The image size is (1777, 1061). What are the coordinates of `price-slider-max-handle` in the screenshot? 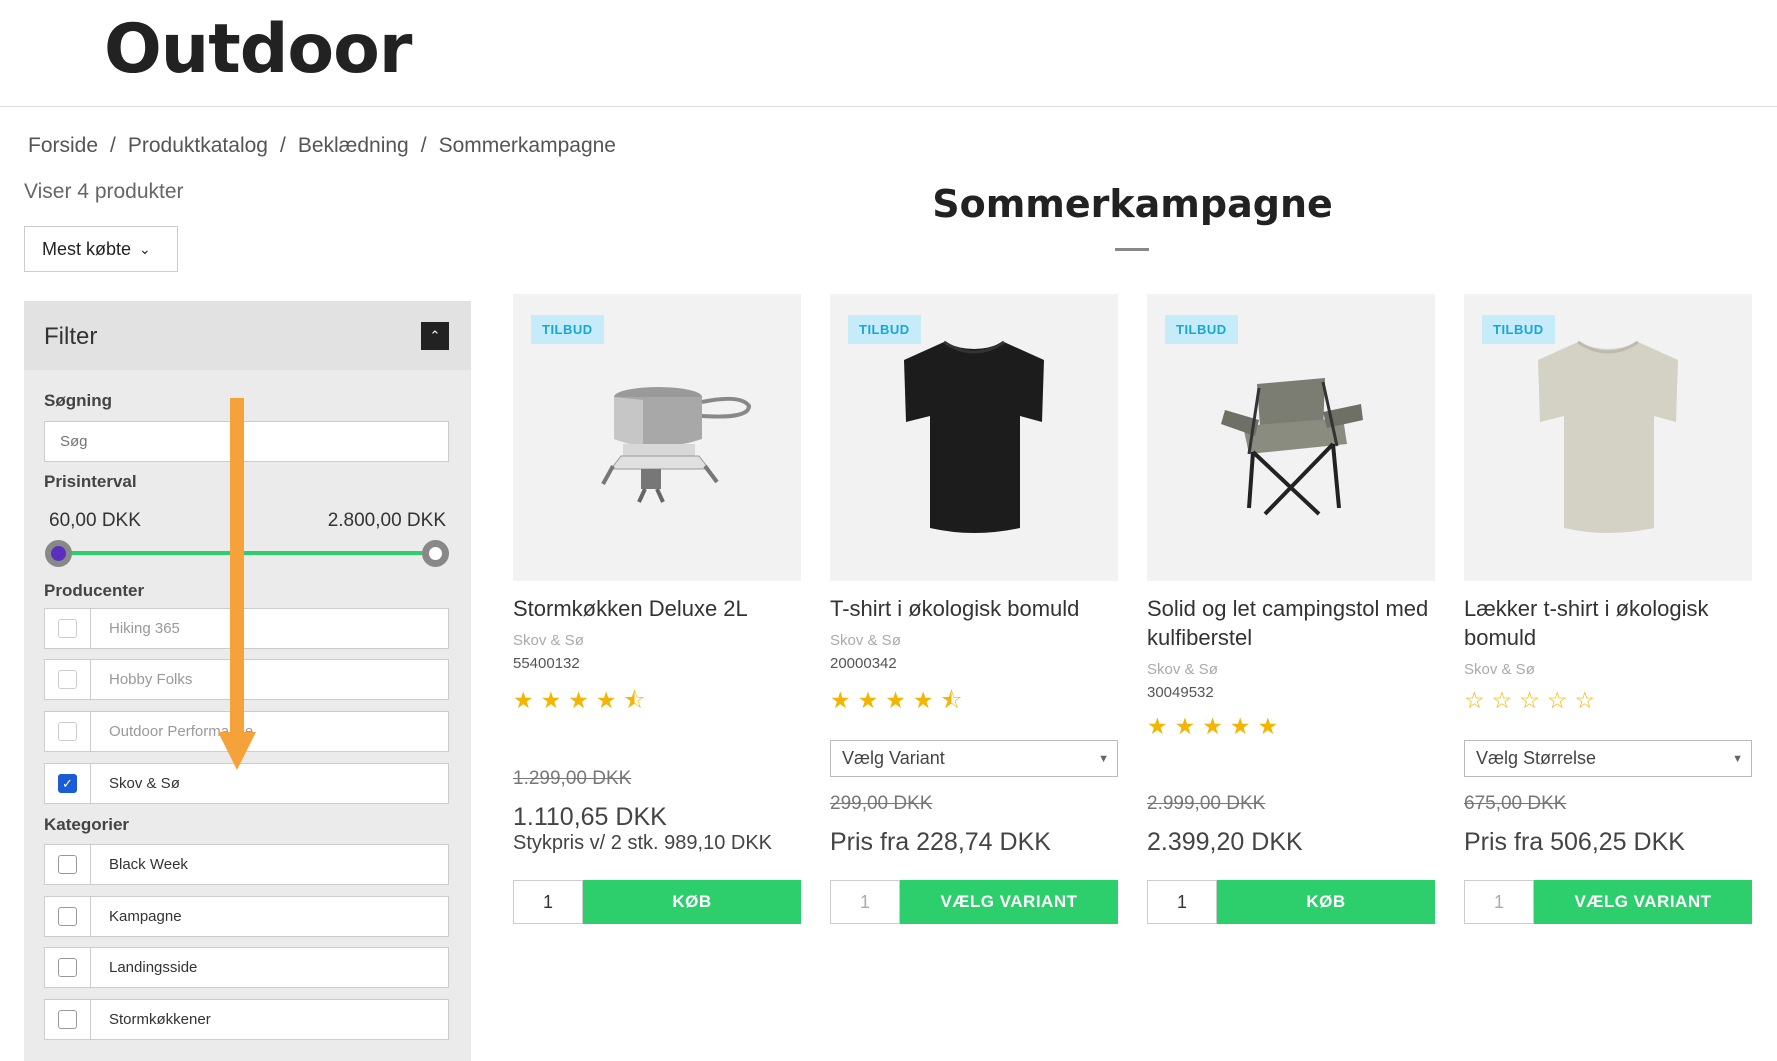 It's located at (435, 553).